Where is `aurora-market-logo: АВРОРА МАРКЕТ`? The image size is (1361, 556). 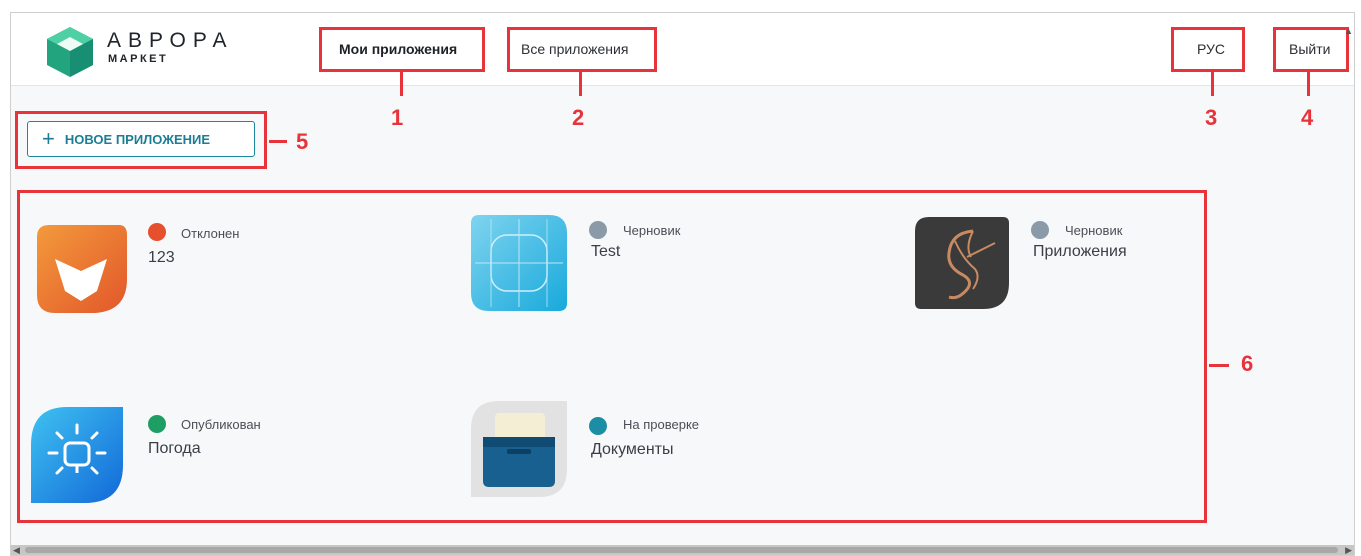 aurora-market-logo: АВРОРА МАРКЕТ is located at coordinates (155, 51).